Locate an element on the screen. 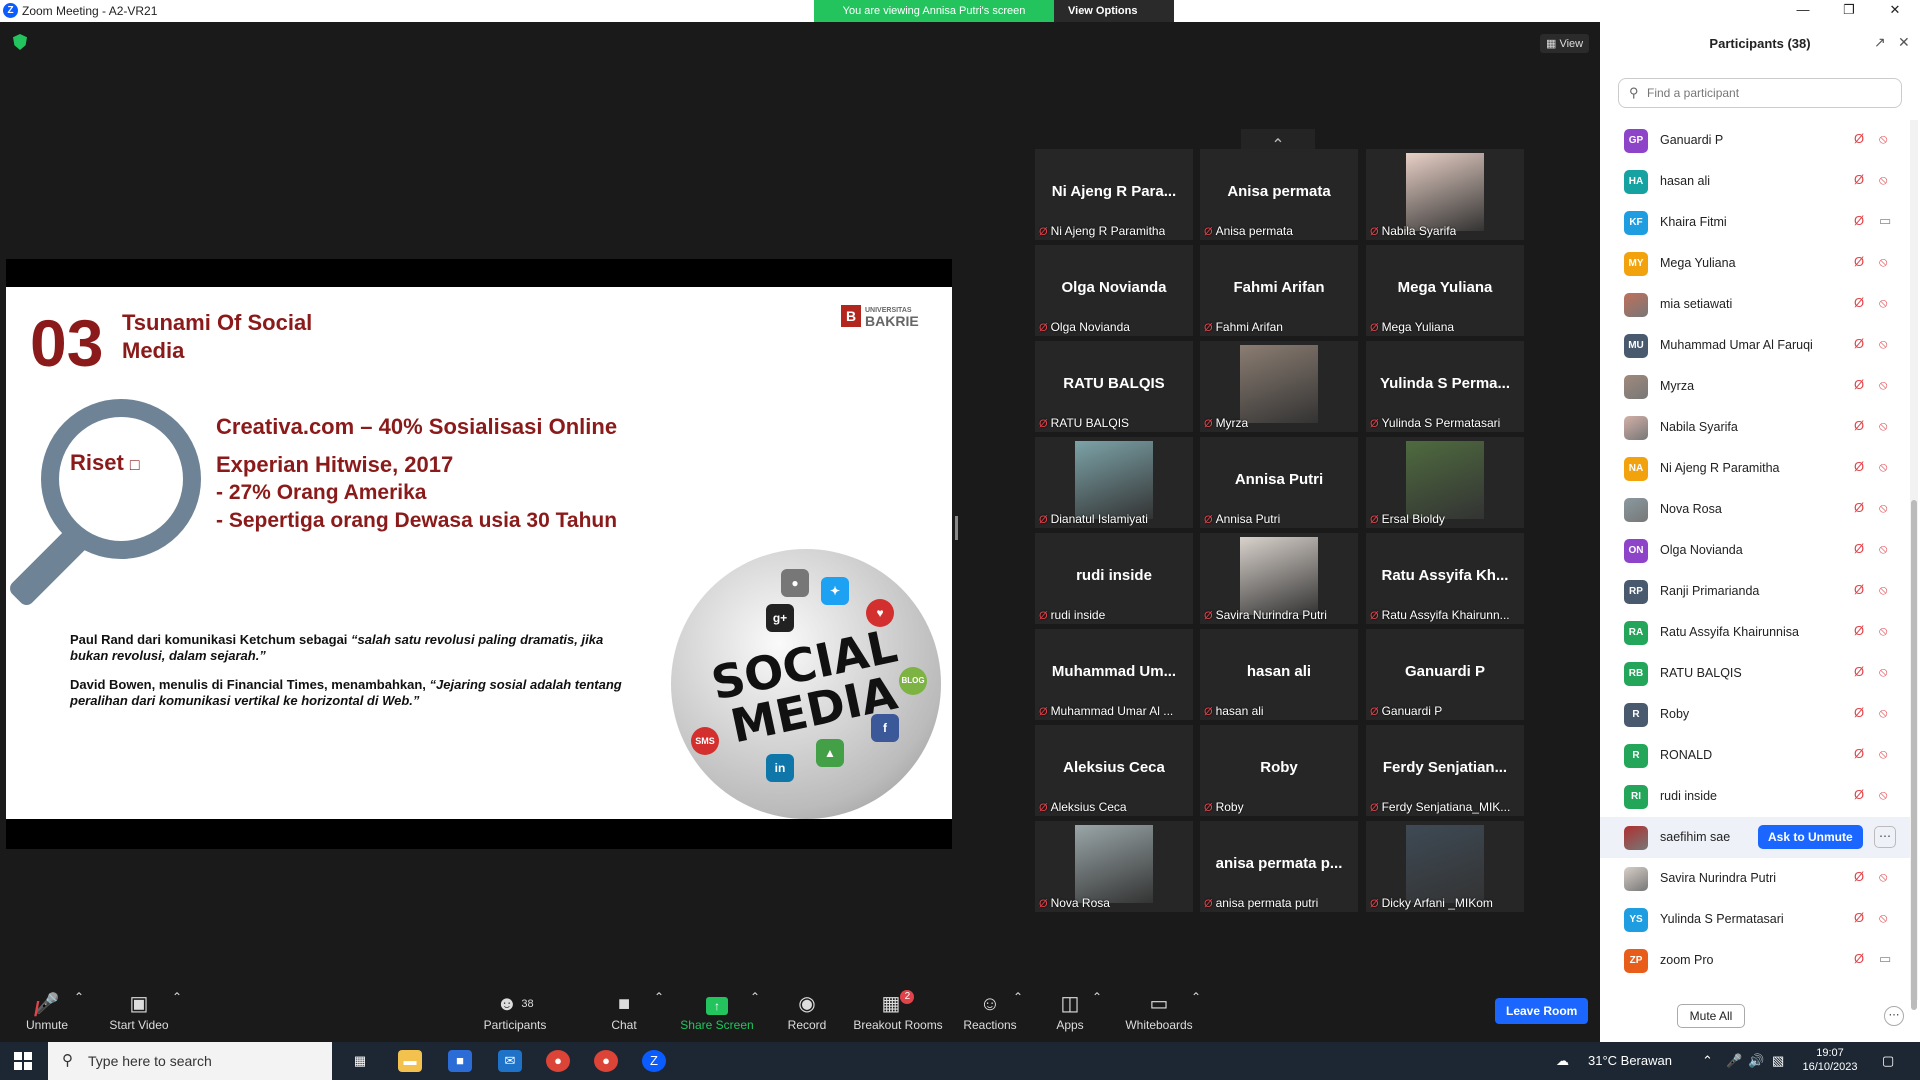  participant-row: mia setiawati Ø ⦸ is located at coordinates (1755, 304).